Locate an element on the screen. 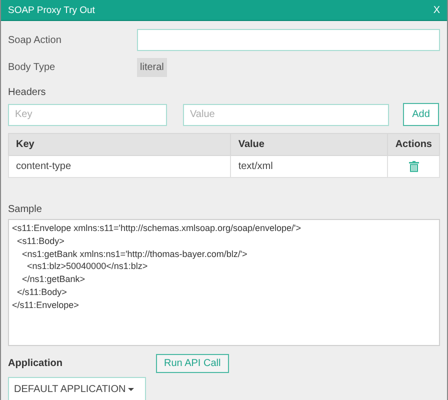 The width and height of the screenshot is (448, 400). window-title: SOAP Proxy Try Out is located at coordinates (51, 10).